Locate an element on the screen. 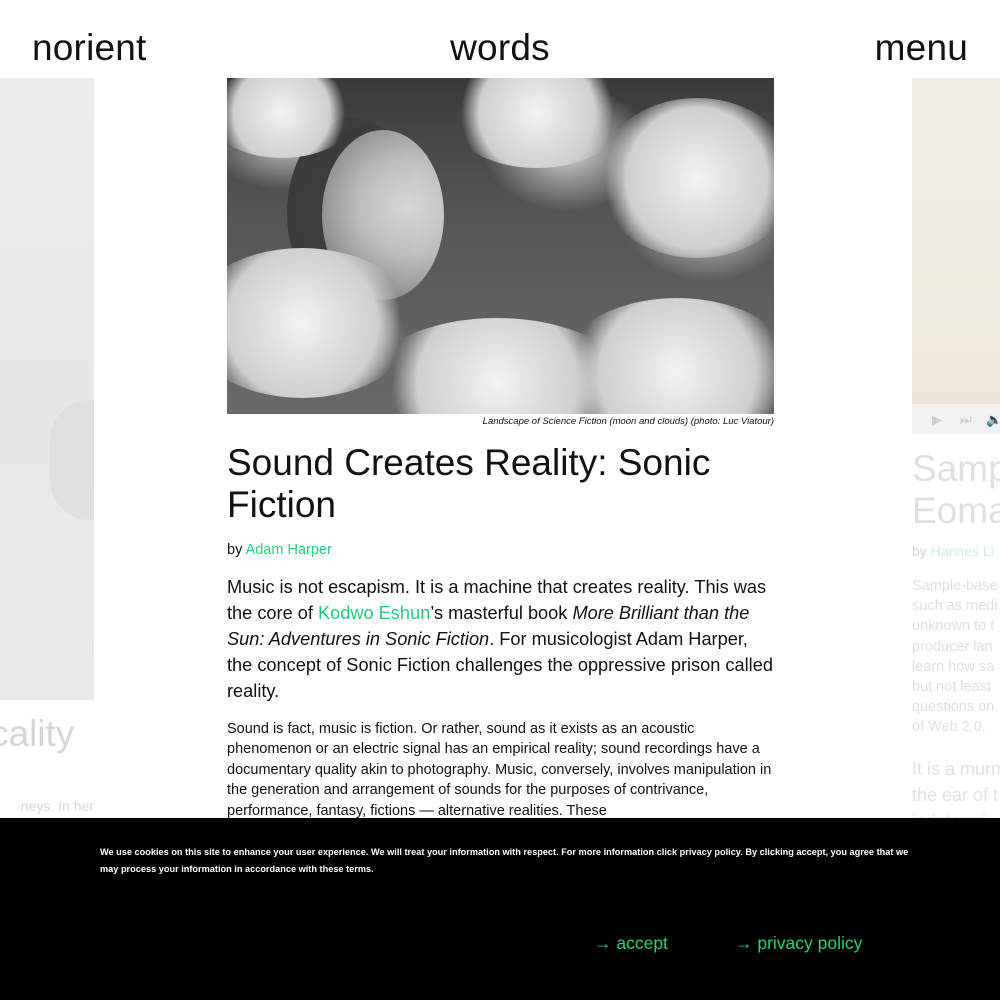 This screenshot has height=1000, width=1000. previous-article-image-shape is located at coordinates (72, 460).